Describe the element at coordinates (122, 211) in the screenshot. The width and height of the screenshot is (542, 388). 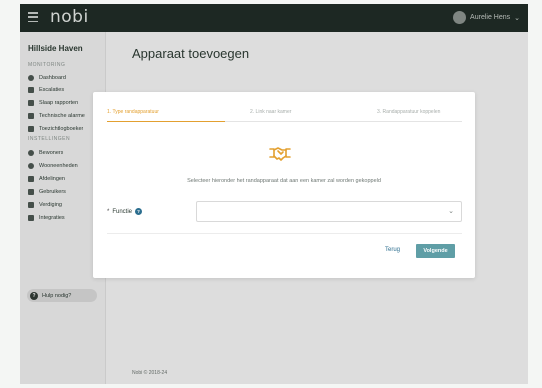
I see `functie-label: Functie` at that location.